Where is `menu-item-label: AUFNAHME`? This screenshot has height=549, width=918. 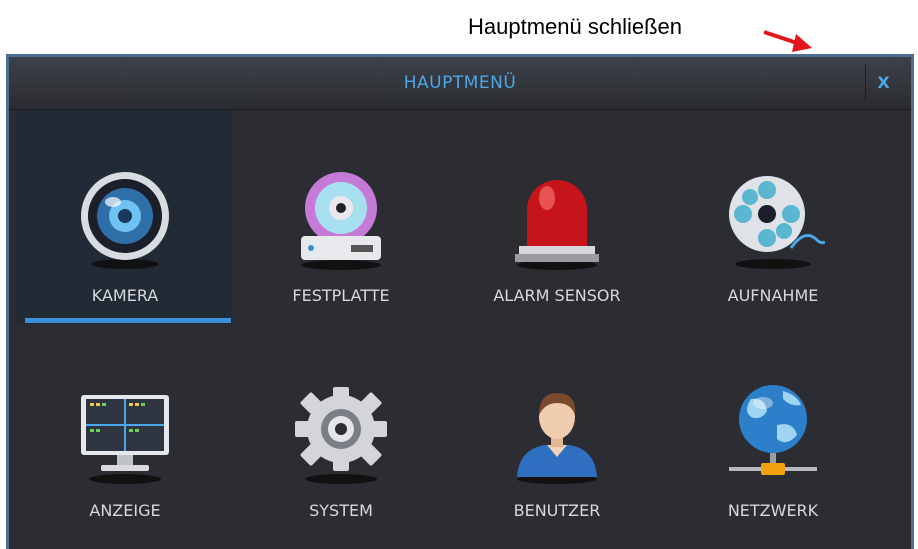
menu-item-label: AUFNAHME is located at coordinates (773, 295).